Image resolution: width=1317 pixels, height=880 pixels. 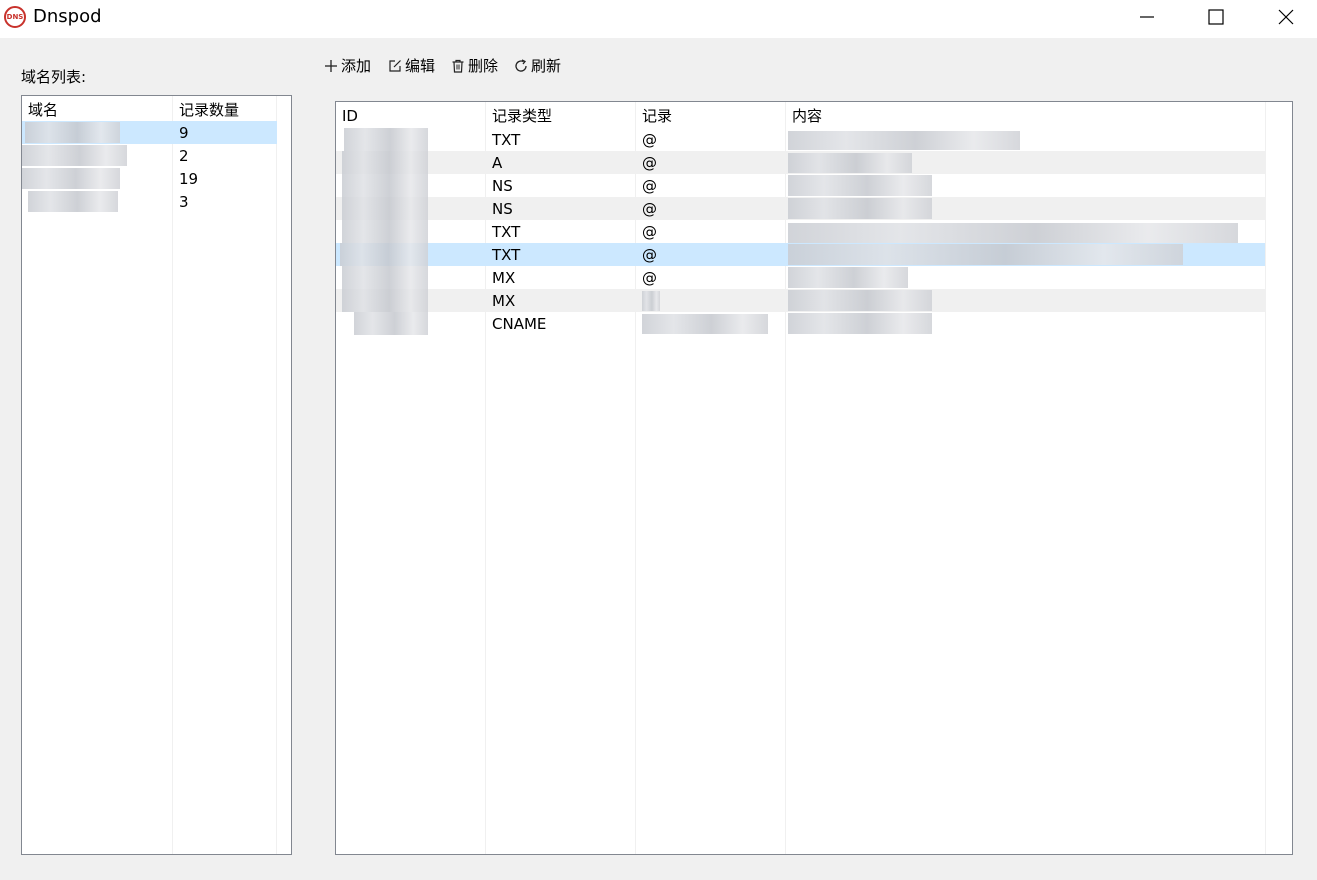 I want to click on close-button, so click(x=1286, y=17).